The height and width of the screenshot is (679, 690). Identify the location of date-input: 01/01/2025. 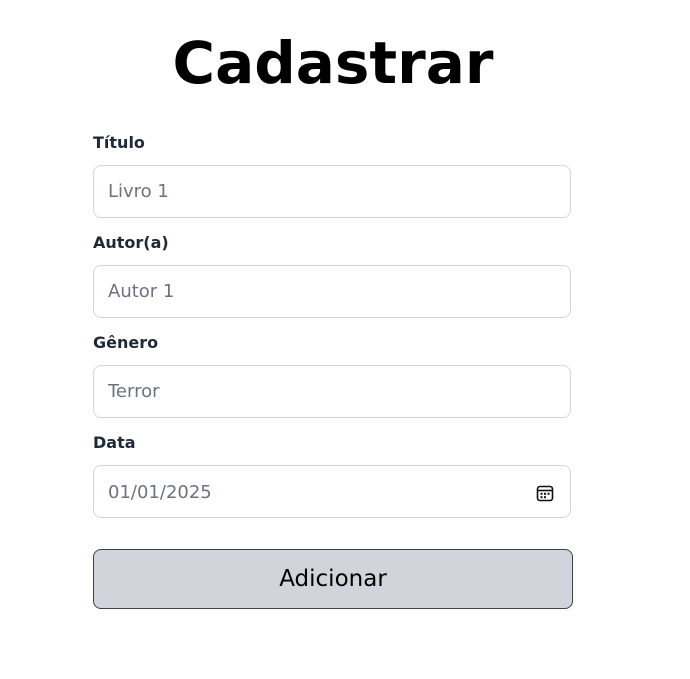
(332, 491).